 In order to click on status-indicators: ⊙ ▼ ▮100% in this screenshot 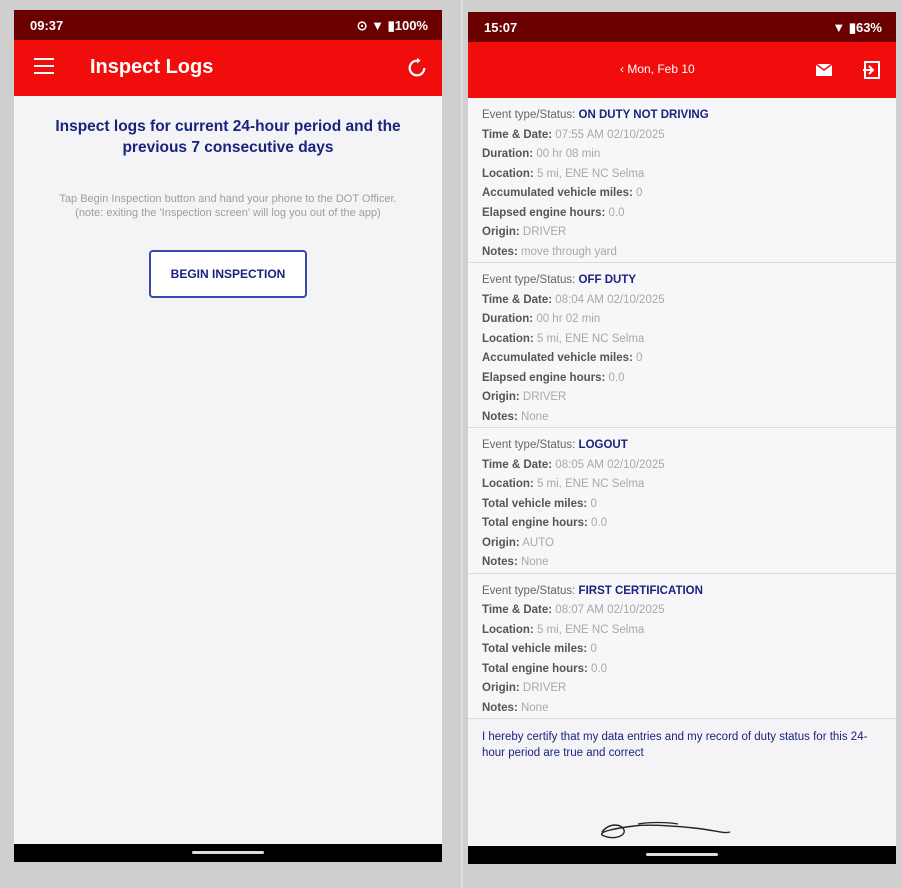, I will do `click(392, 25)`.